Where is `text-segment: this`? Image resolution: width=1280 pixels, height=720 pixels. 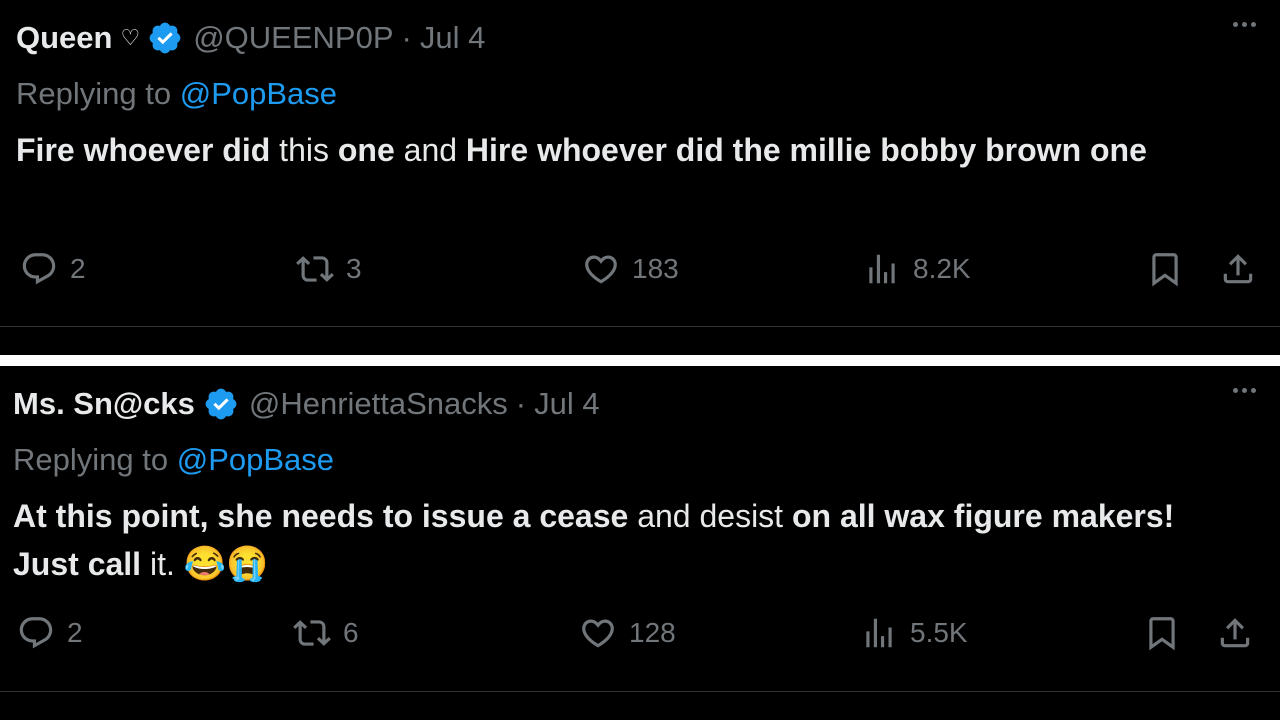 text-segment: this is located at coordinates (304, 150).